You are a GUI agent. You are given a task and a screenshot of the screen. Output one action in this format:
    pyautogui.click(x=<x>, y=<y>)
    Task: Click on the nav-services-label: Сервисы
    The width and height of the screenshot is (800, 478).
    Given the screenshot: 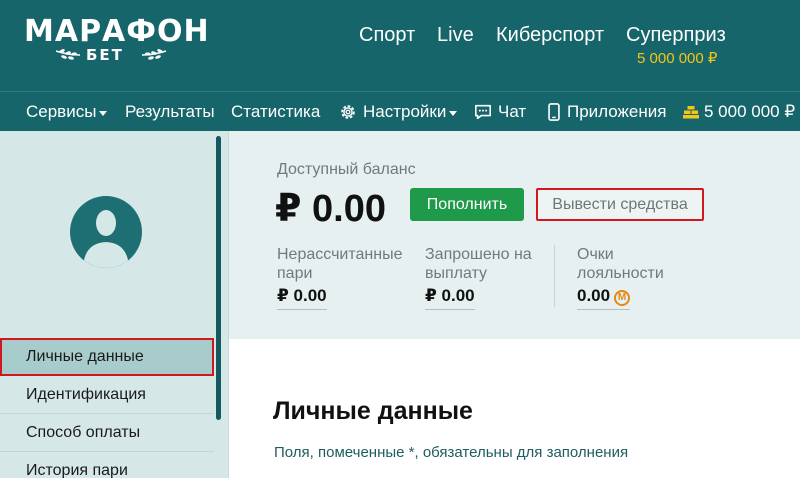 What is the action you would take?
    pyautogui.click(x=61, y=111)
    